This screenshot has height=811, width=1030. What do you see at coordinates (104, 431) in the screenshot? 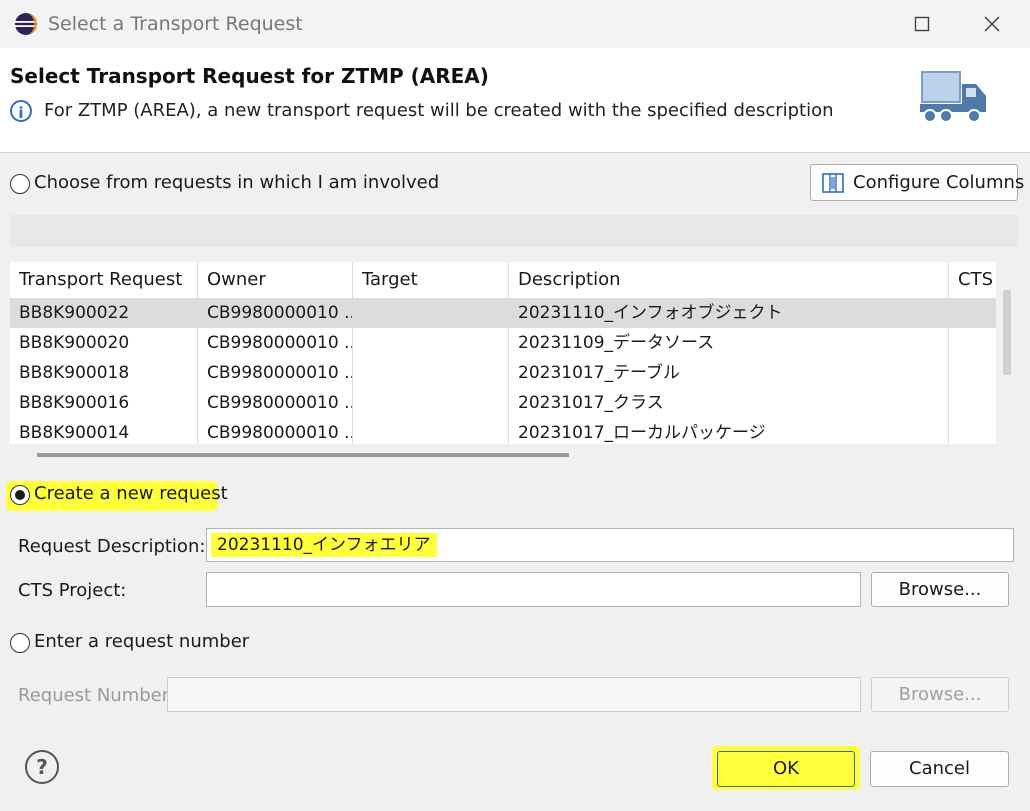
I see `cell-request: BB8K900014` at bounding box center [104, 431].